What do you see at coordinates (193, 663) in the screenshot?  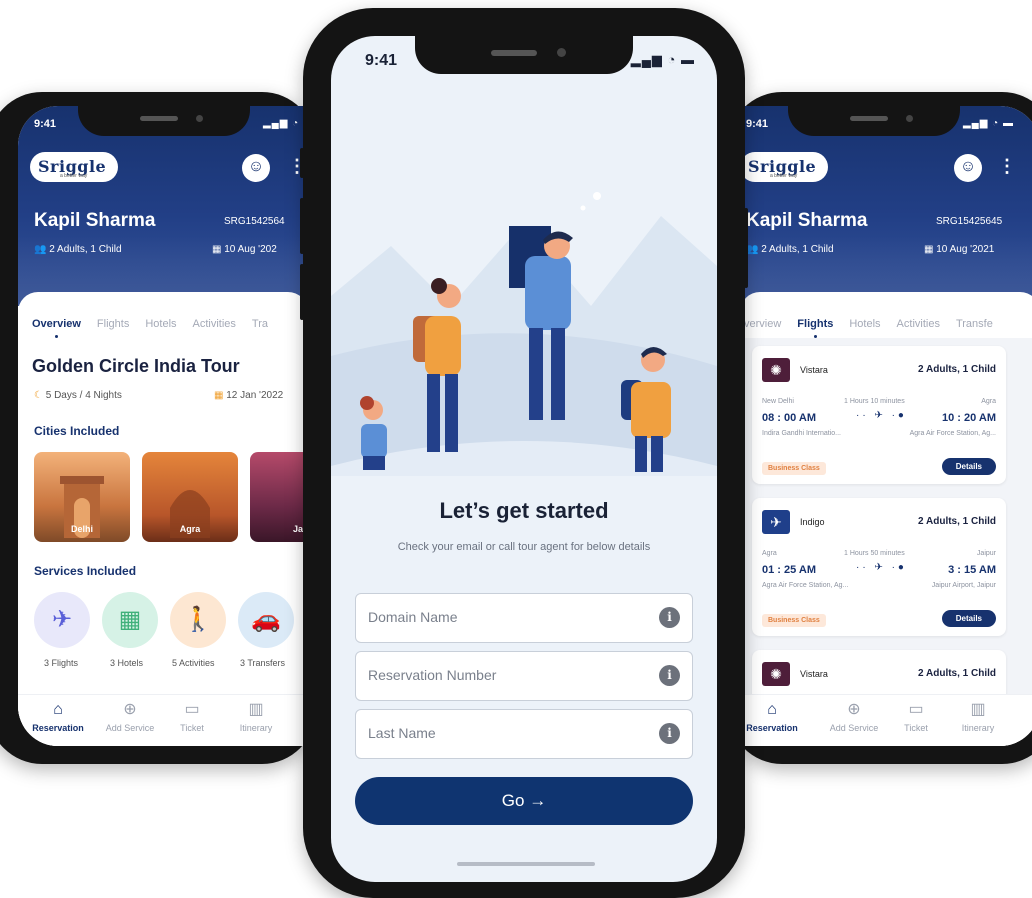 I see `service-label: 5 Activities` at bounding box center [193, 663].